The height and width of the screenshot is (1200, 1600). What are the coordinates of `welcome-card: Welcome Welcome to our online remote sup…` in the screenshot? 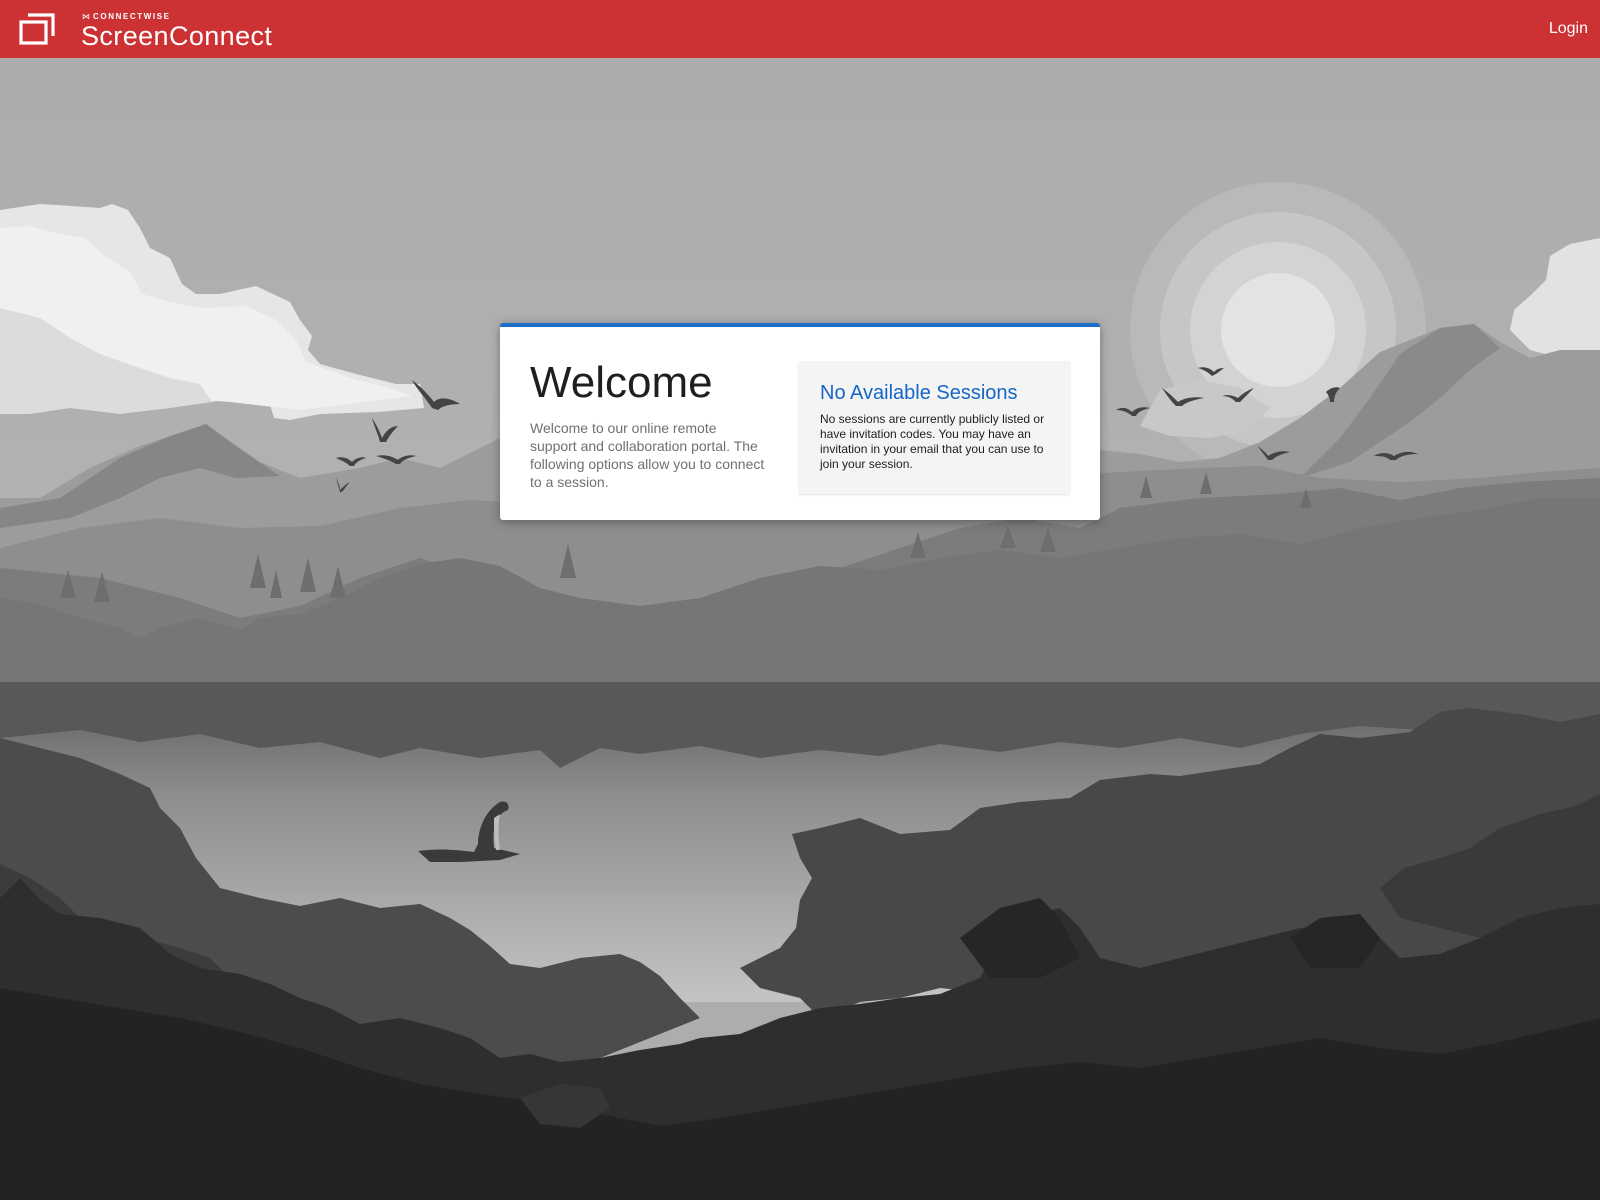 It's located at (800, 421).